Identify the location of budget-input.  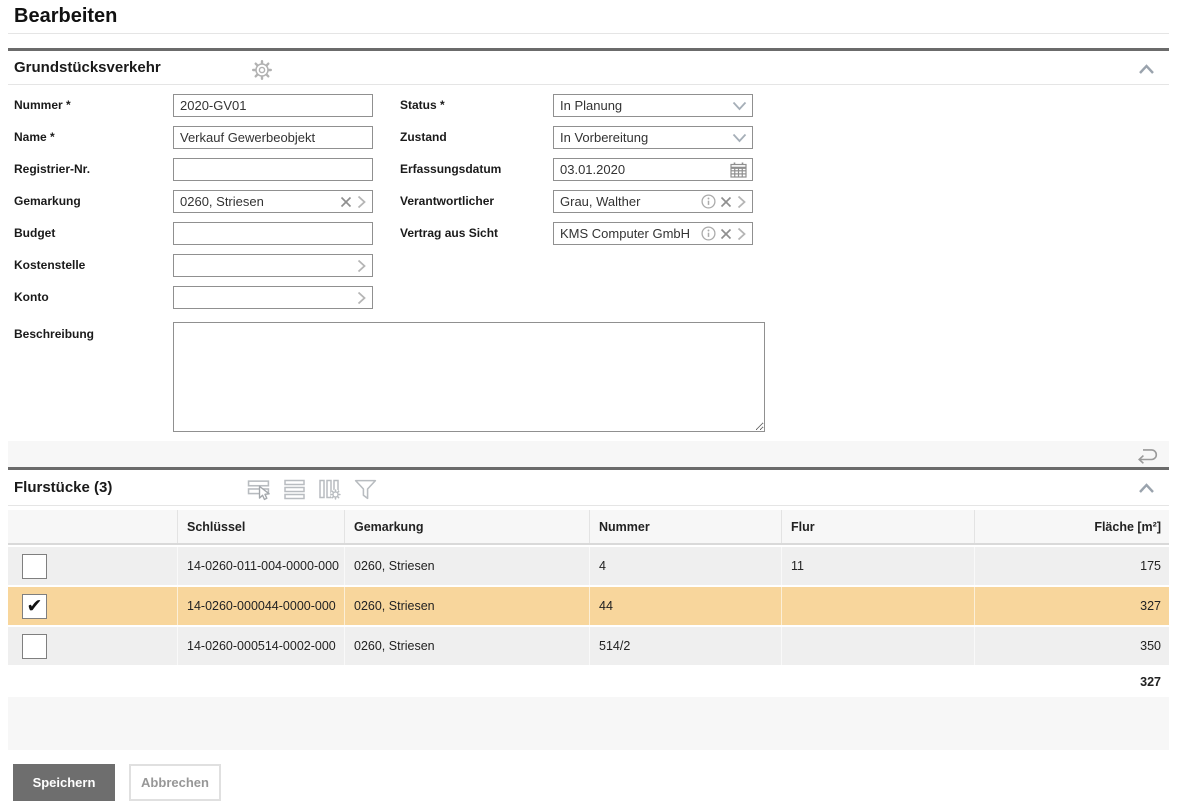
(273, 233).